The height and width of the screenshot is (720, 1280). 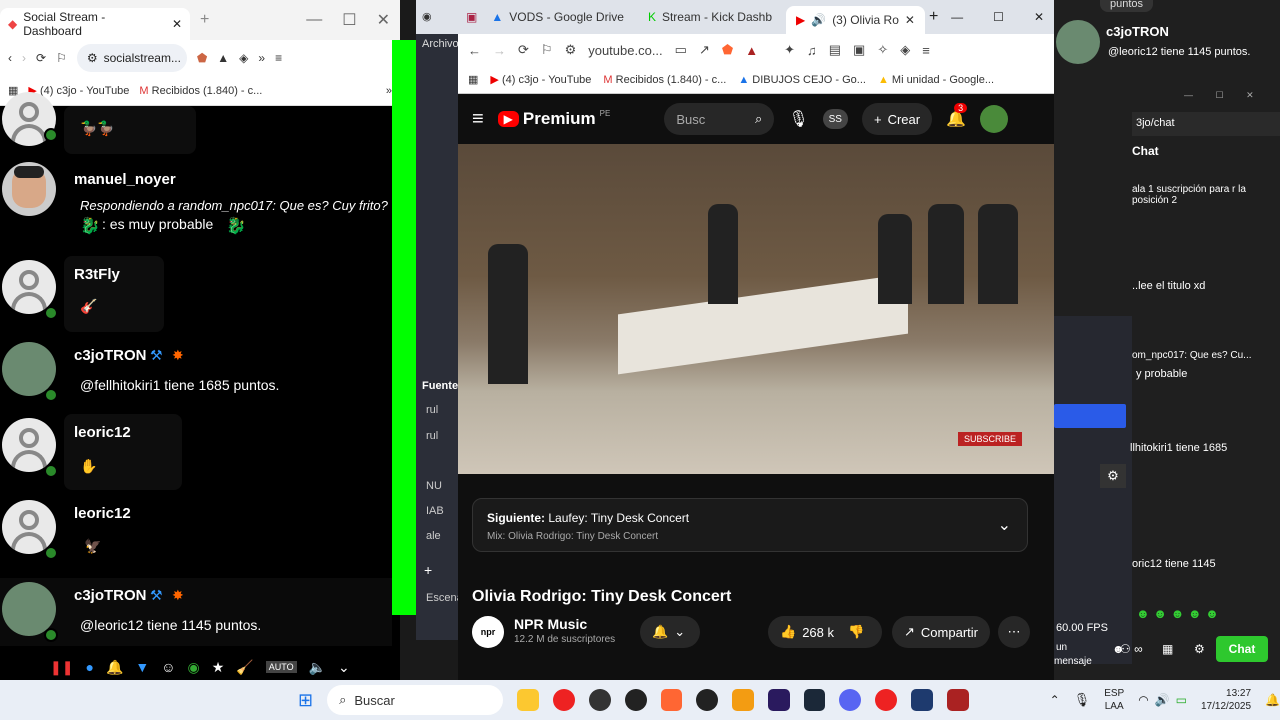 What do you see at coordinates (751, 50) in the screenshot?
I see `rewards-icon: ▲` at bounding box center [751, 50].